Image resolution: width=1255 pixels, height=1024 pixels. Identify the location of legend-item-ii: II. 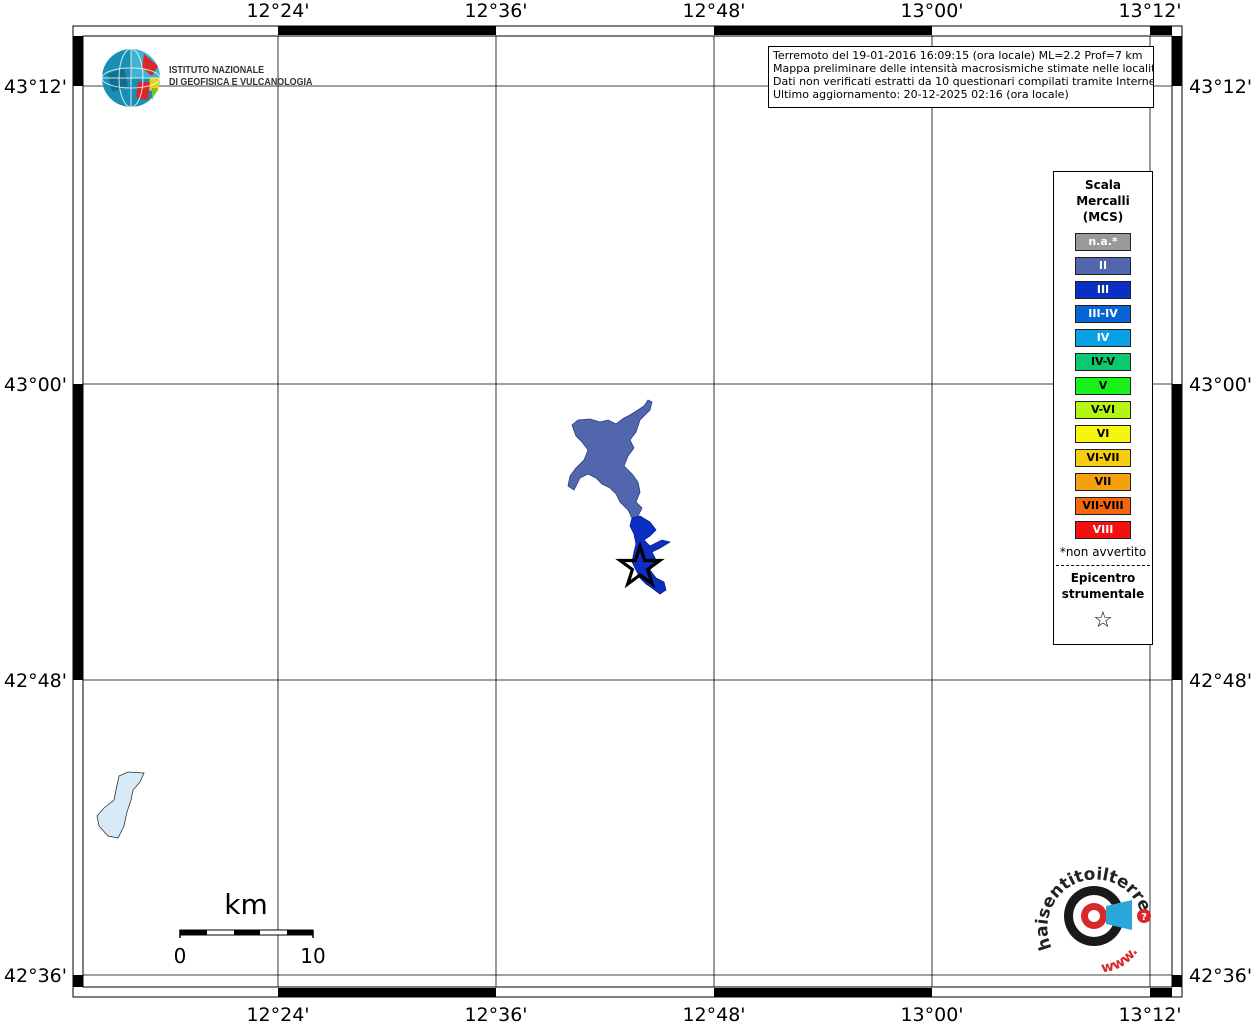
(1103, 266).